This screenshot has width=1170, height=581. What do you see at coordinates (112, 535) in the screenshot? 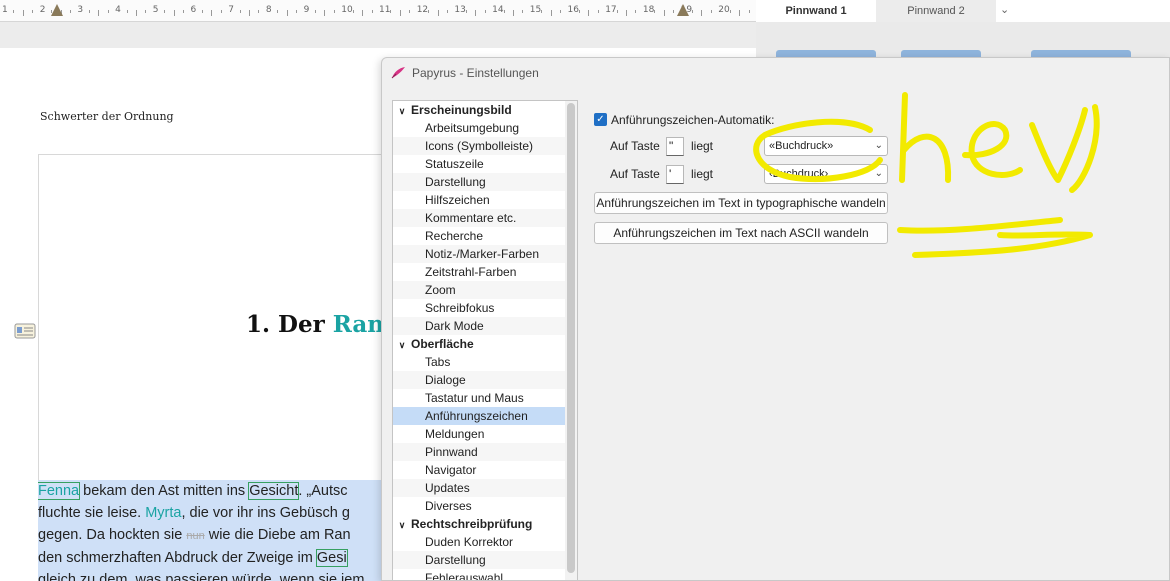
I see `text-span: gegen. Da hockten sie` at bounding box center [112, 535].